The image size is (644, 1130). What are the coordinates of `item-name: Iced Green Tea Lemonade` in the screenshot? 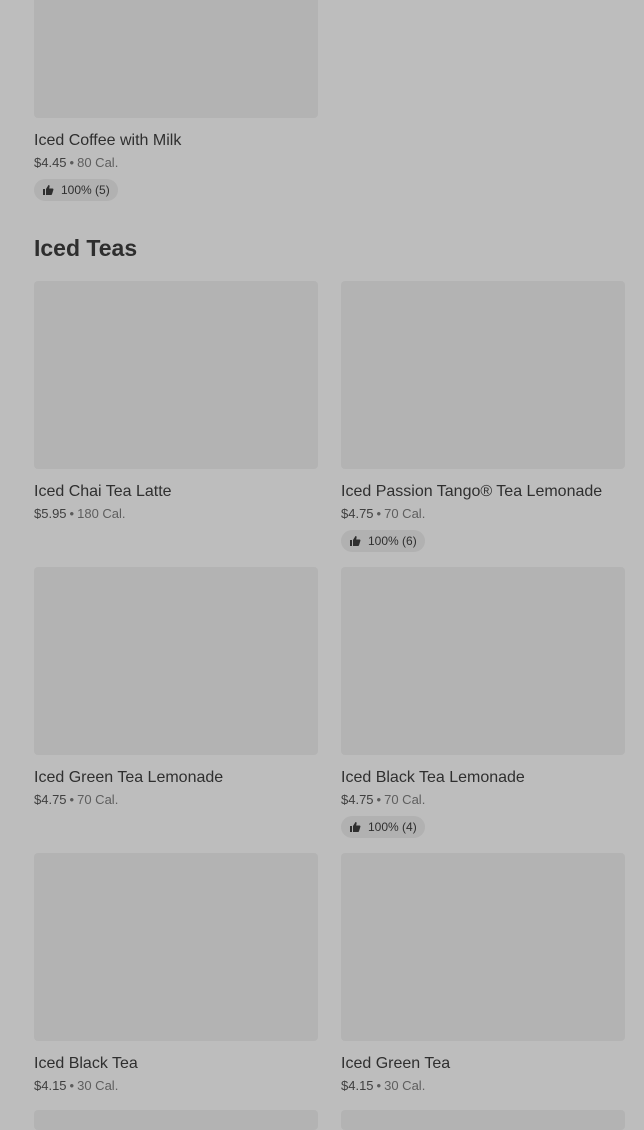 It's located at (129, 777).